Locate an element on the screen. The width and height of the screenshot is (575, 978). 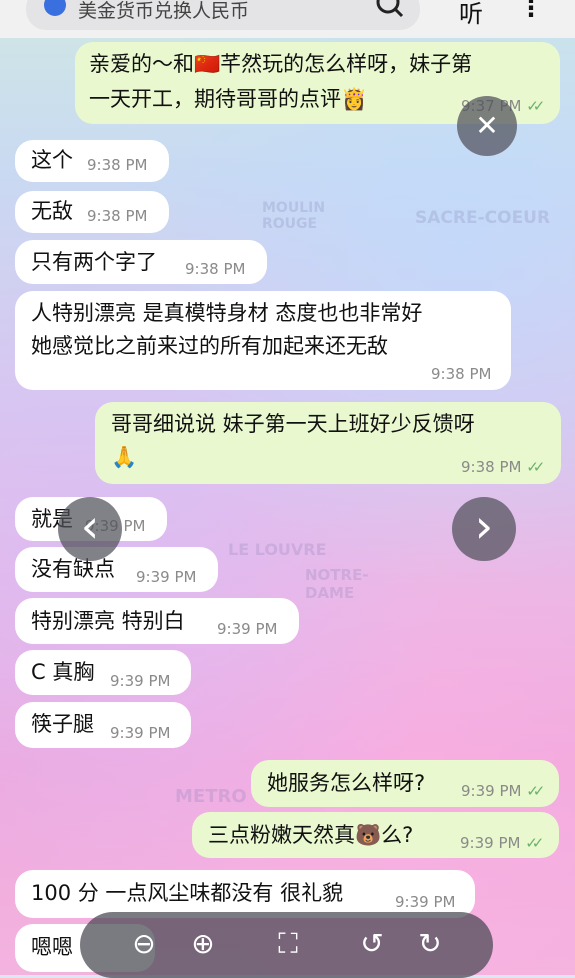
wallpaper-text-louvre: LE LOUVRE is located at coordinates (277, 549).